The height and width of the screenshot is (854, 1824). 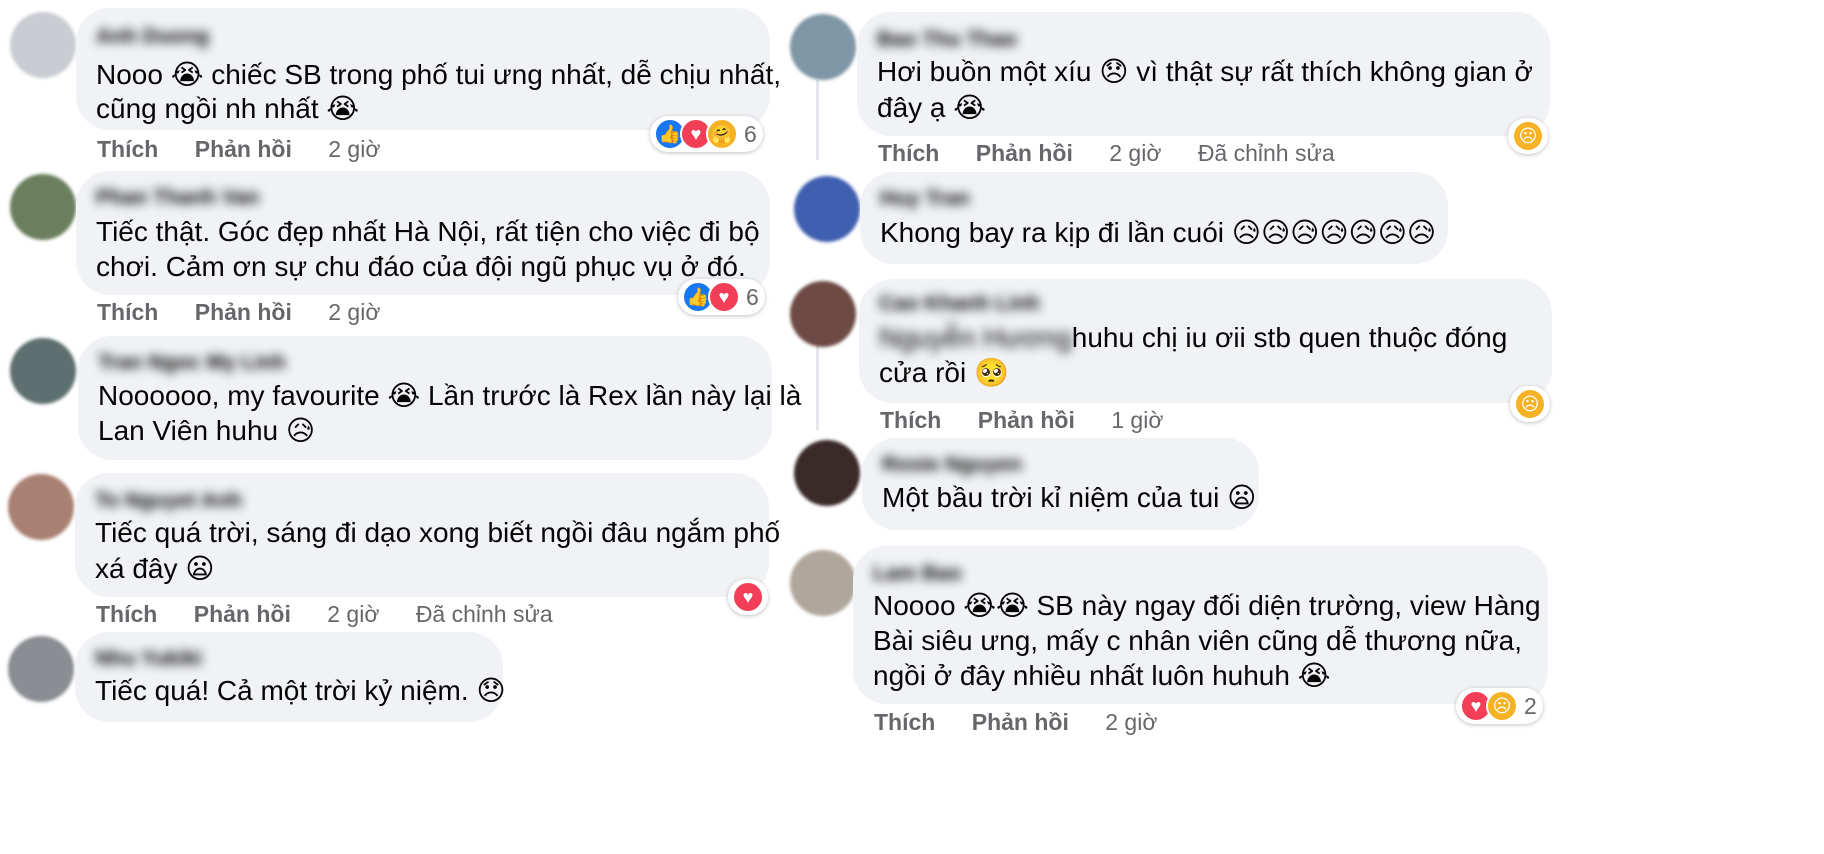 I want to click on reaction-count: 2, so click(x=1530, y=705).